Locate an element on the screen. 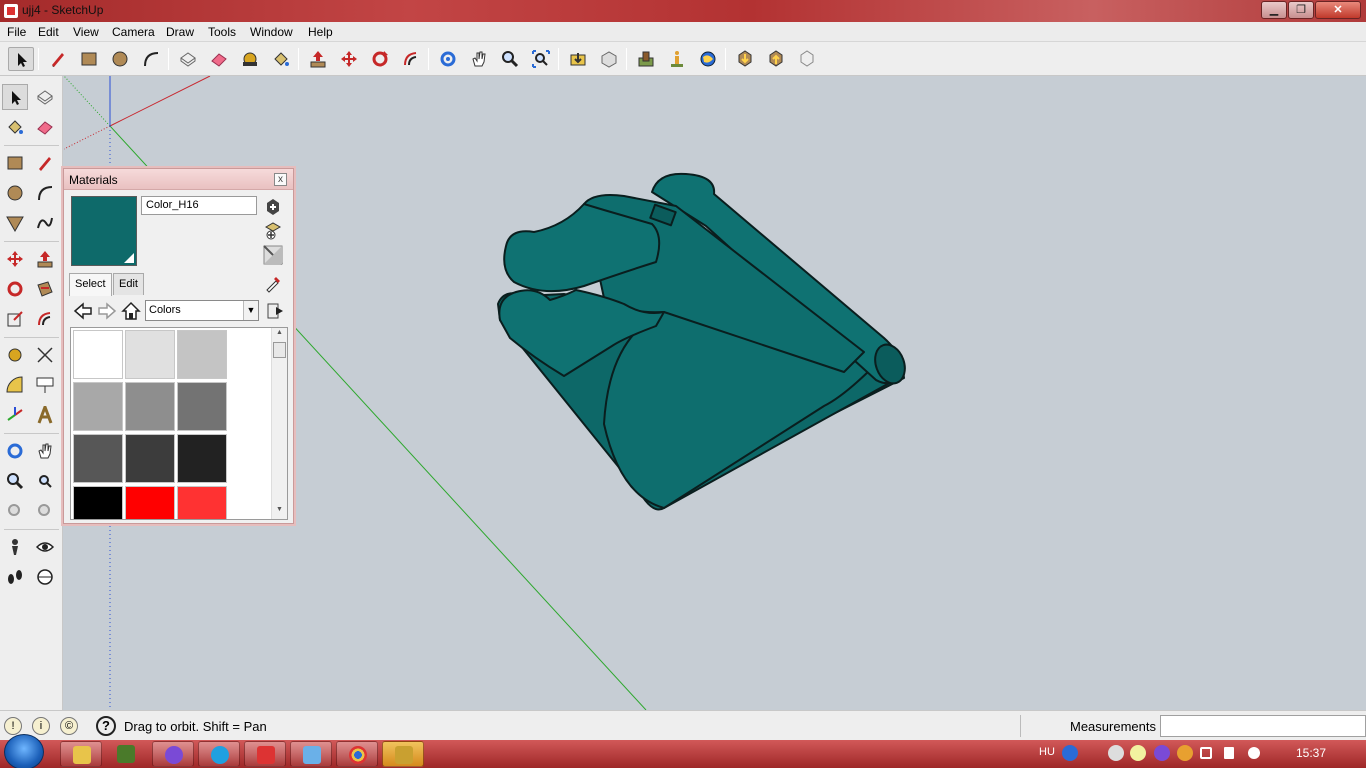 The height and width of the screenshot is (768, 1366). left-push-pull-button is located at coordinates (45, 259).